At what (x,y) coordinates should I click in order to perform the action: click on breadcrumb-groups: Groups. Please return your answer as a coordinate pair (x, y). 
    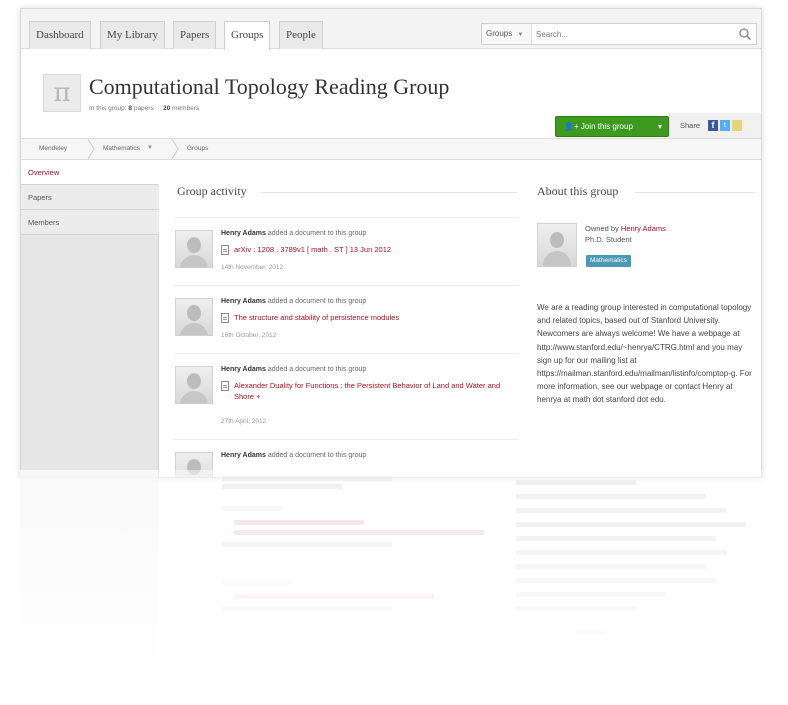
    Looking at the image, I should click on (198, 148).